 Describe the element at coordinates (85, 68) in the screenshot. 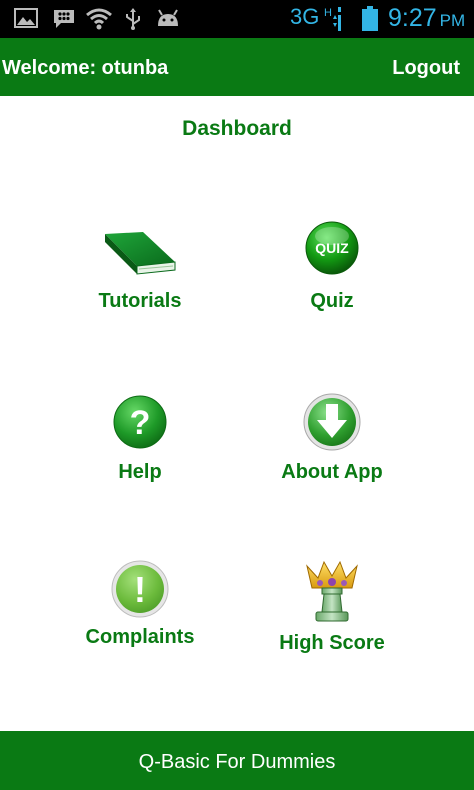

I see `welcome-label: Welcome: otunba` at that location.